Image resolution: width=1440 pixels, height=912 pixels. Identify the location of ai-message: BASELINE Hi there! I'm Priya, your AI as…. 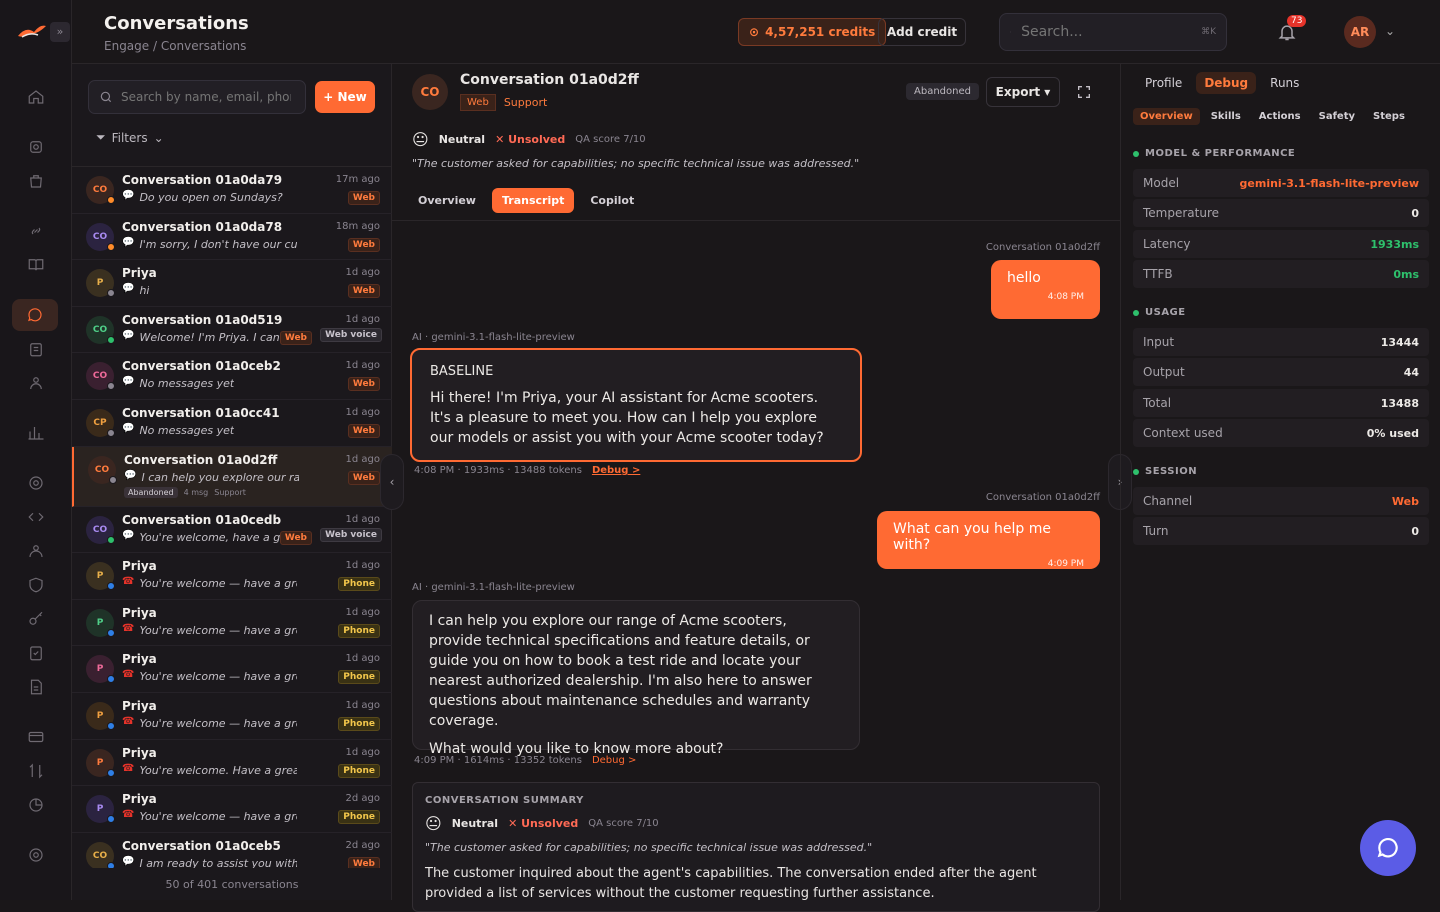
(636, 405).